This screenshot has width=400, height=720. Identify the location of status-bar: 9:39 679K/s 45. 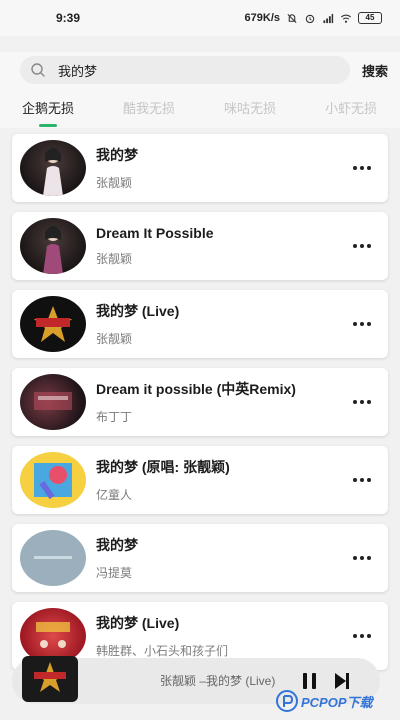
(200, 18).